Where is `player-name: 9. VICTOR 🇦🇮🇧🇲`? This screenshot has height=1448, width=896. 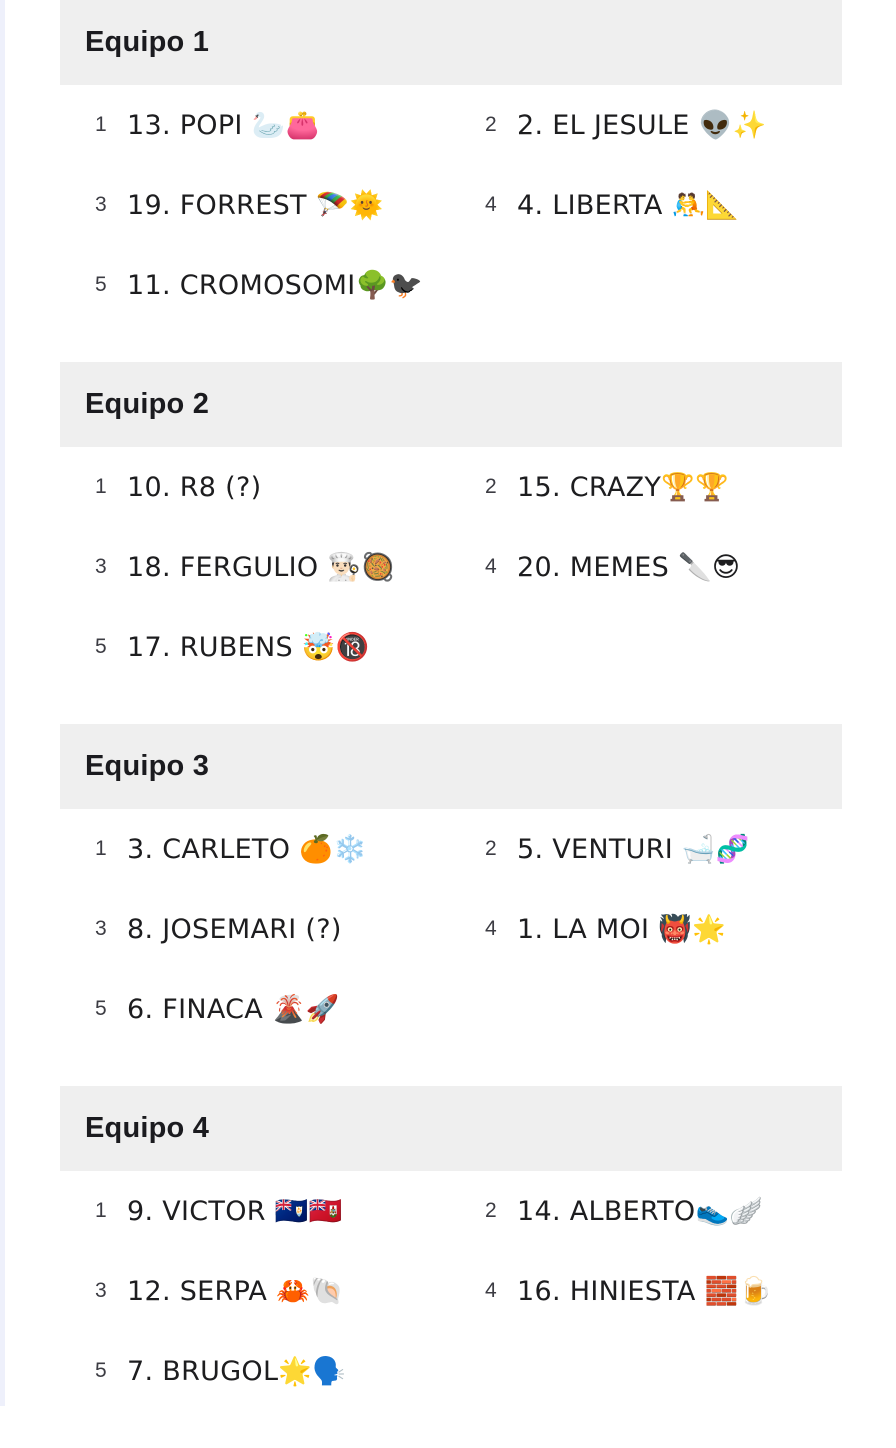 player-name: 9. VICTOR 🇦🇮🇧🇲 is located at coordinates (235, 1211).